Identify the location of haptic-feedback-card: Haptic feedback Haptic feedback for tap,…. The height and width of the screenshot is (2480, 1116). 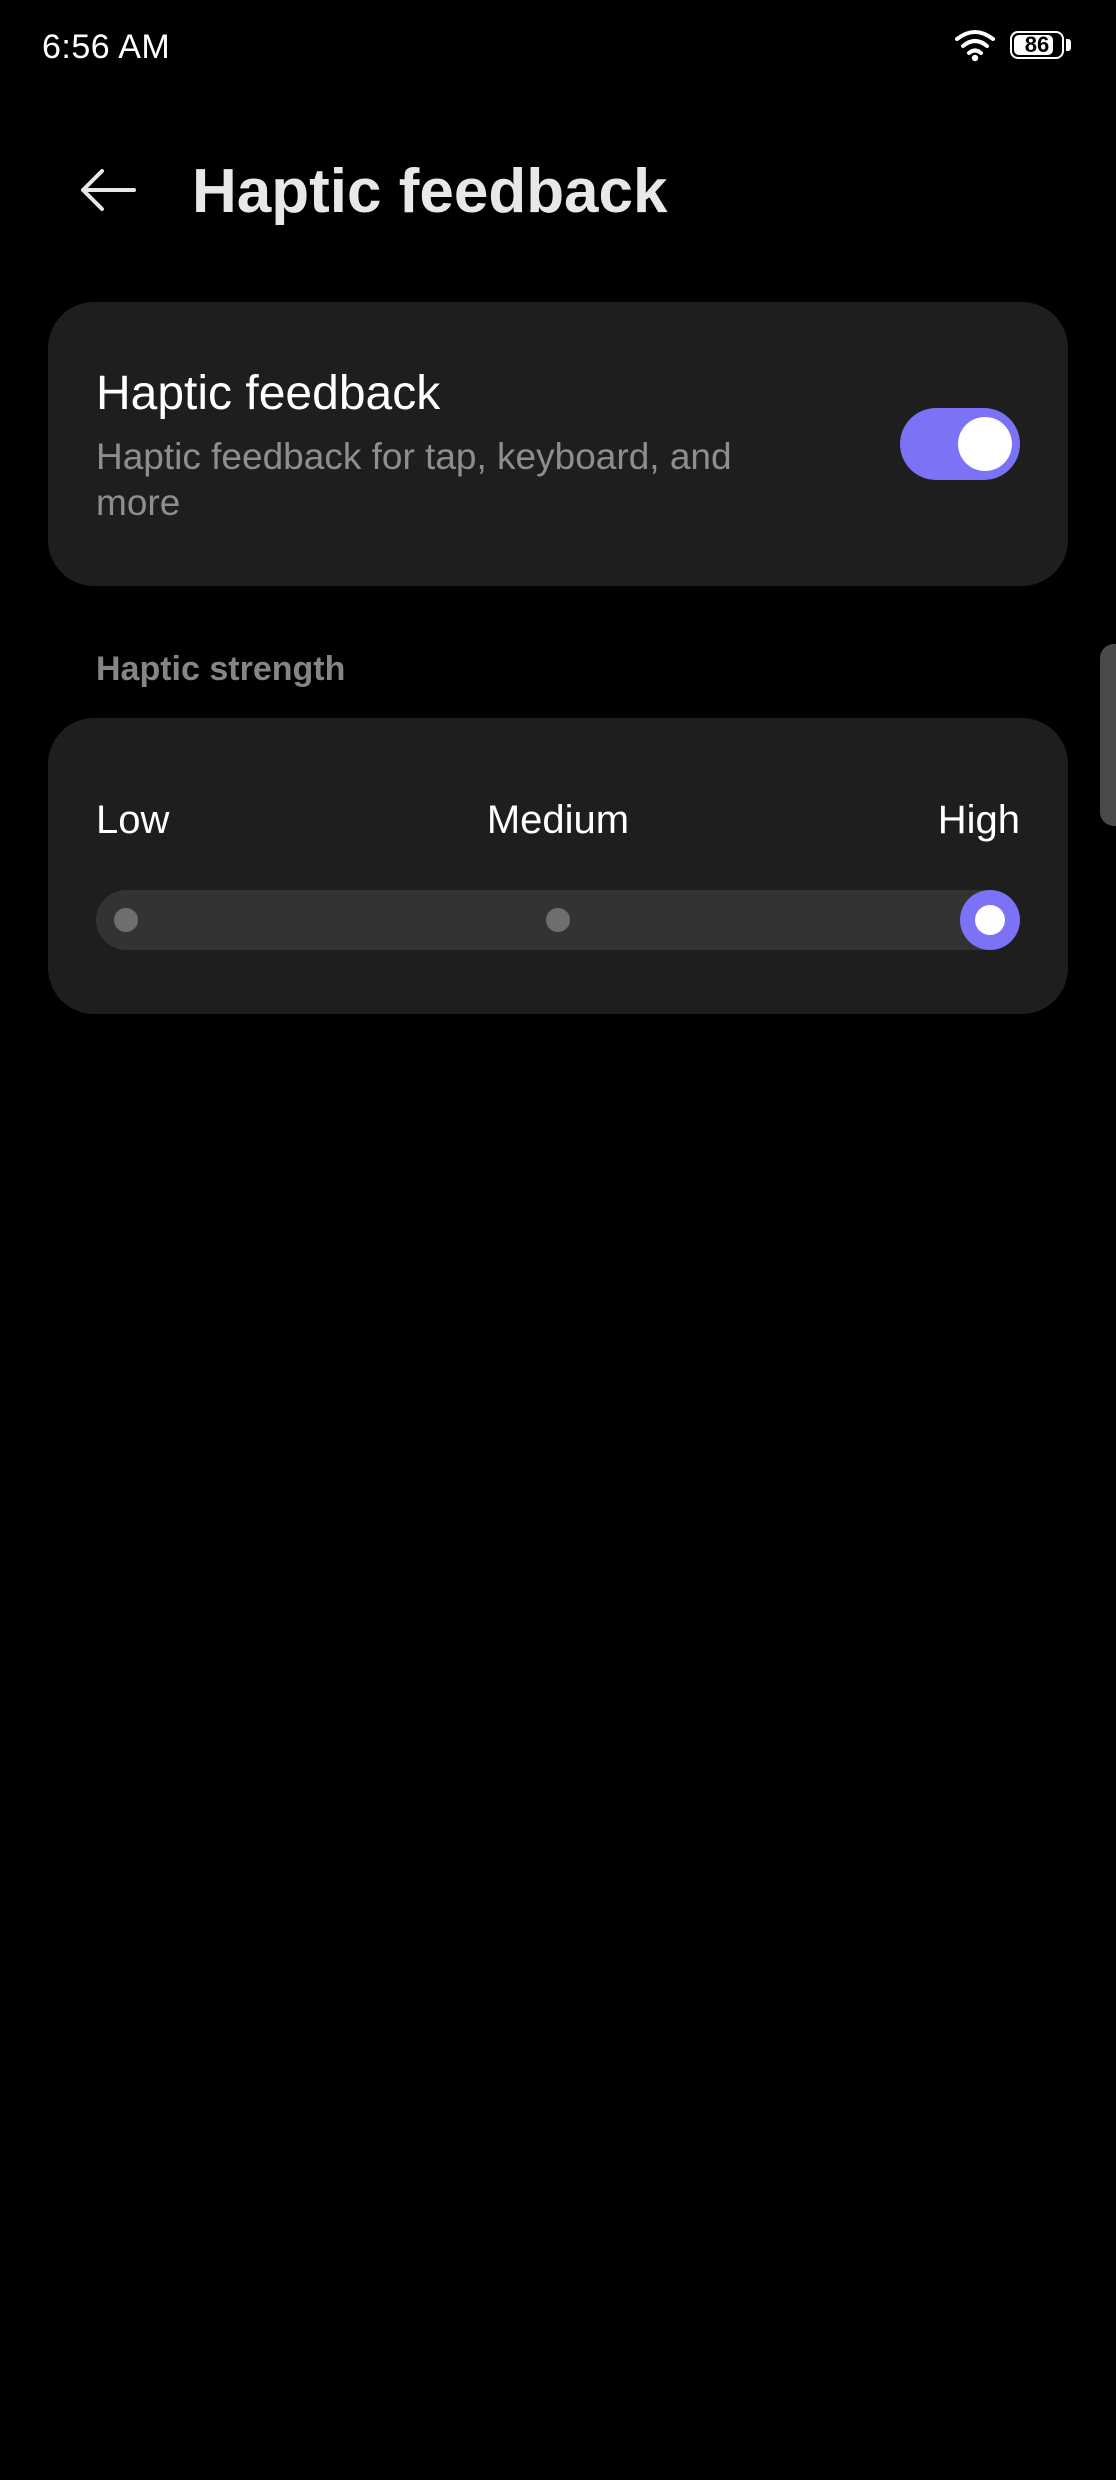
(558, 444).